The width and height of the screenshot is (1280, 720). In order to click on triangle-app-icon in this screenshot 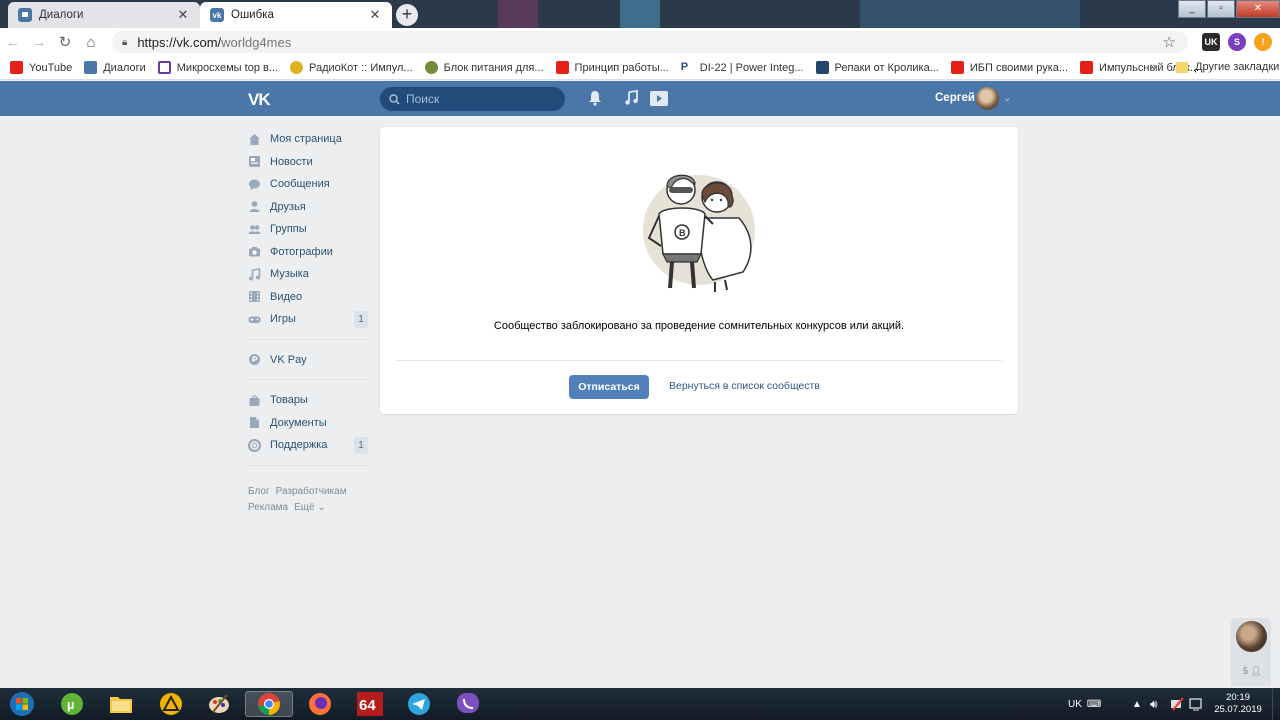, I will do `click(171, 704)`.